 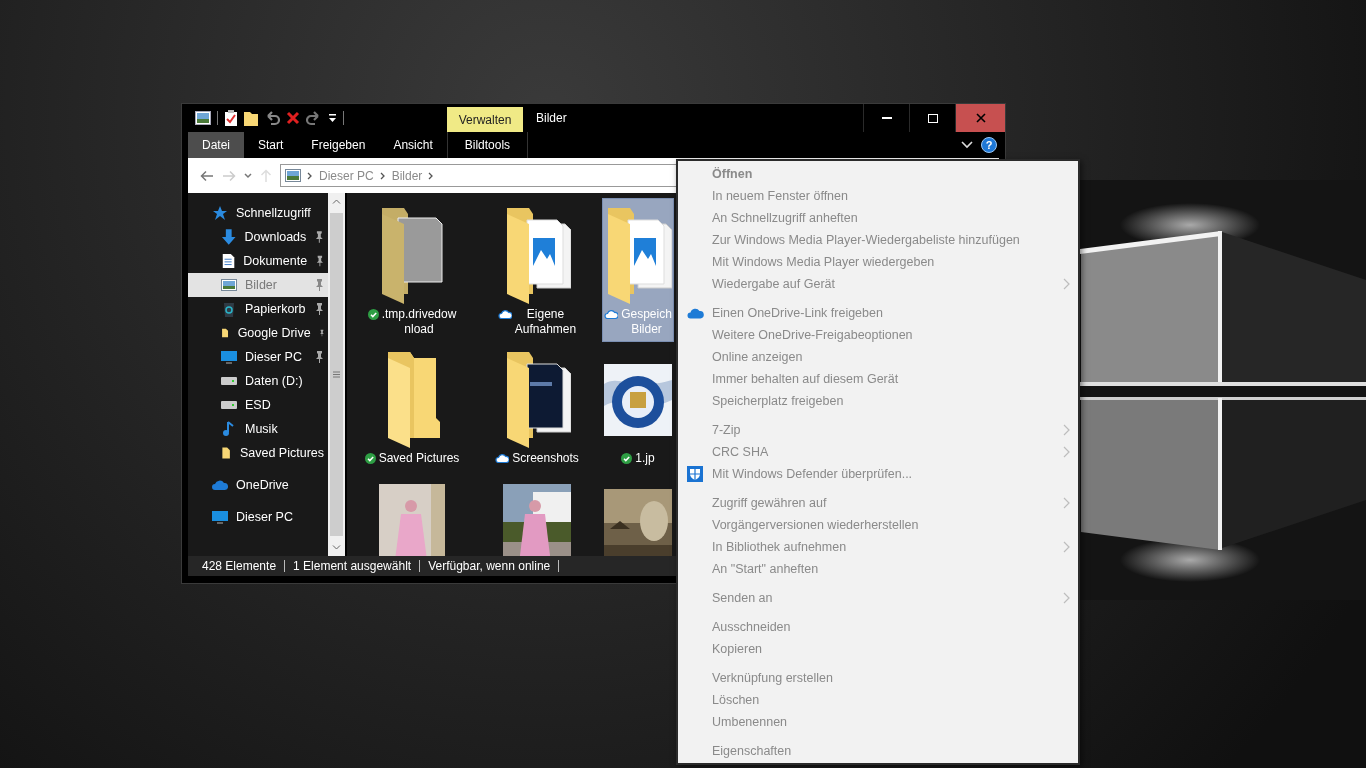 What do you see at coordinates (207, 175) in the screenshot?
I see `back-arrow-icon` at bounding box center [207, 175].